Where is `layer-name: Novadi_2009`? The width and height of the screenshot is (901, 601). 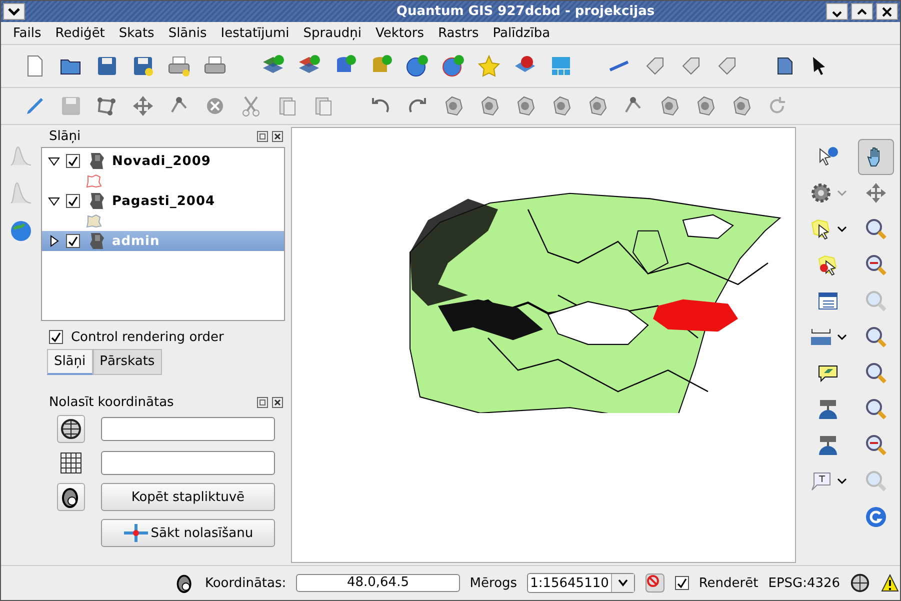
layer-name: Novadi_2009 is located at coordinates (161, 161).